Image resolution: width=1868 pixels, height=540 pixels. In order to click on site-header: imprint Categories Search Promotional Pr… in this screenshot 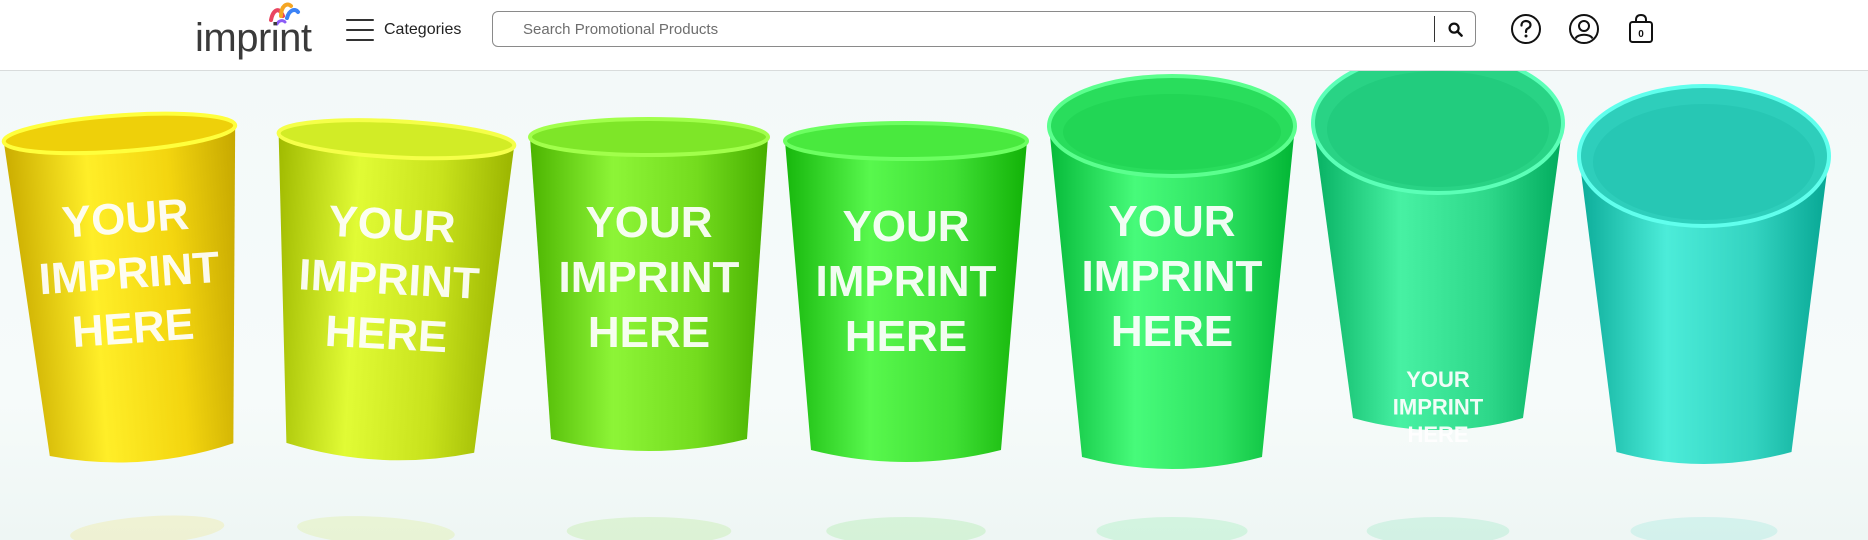, I will do `click(934, 35)`.